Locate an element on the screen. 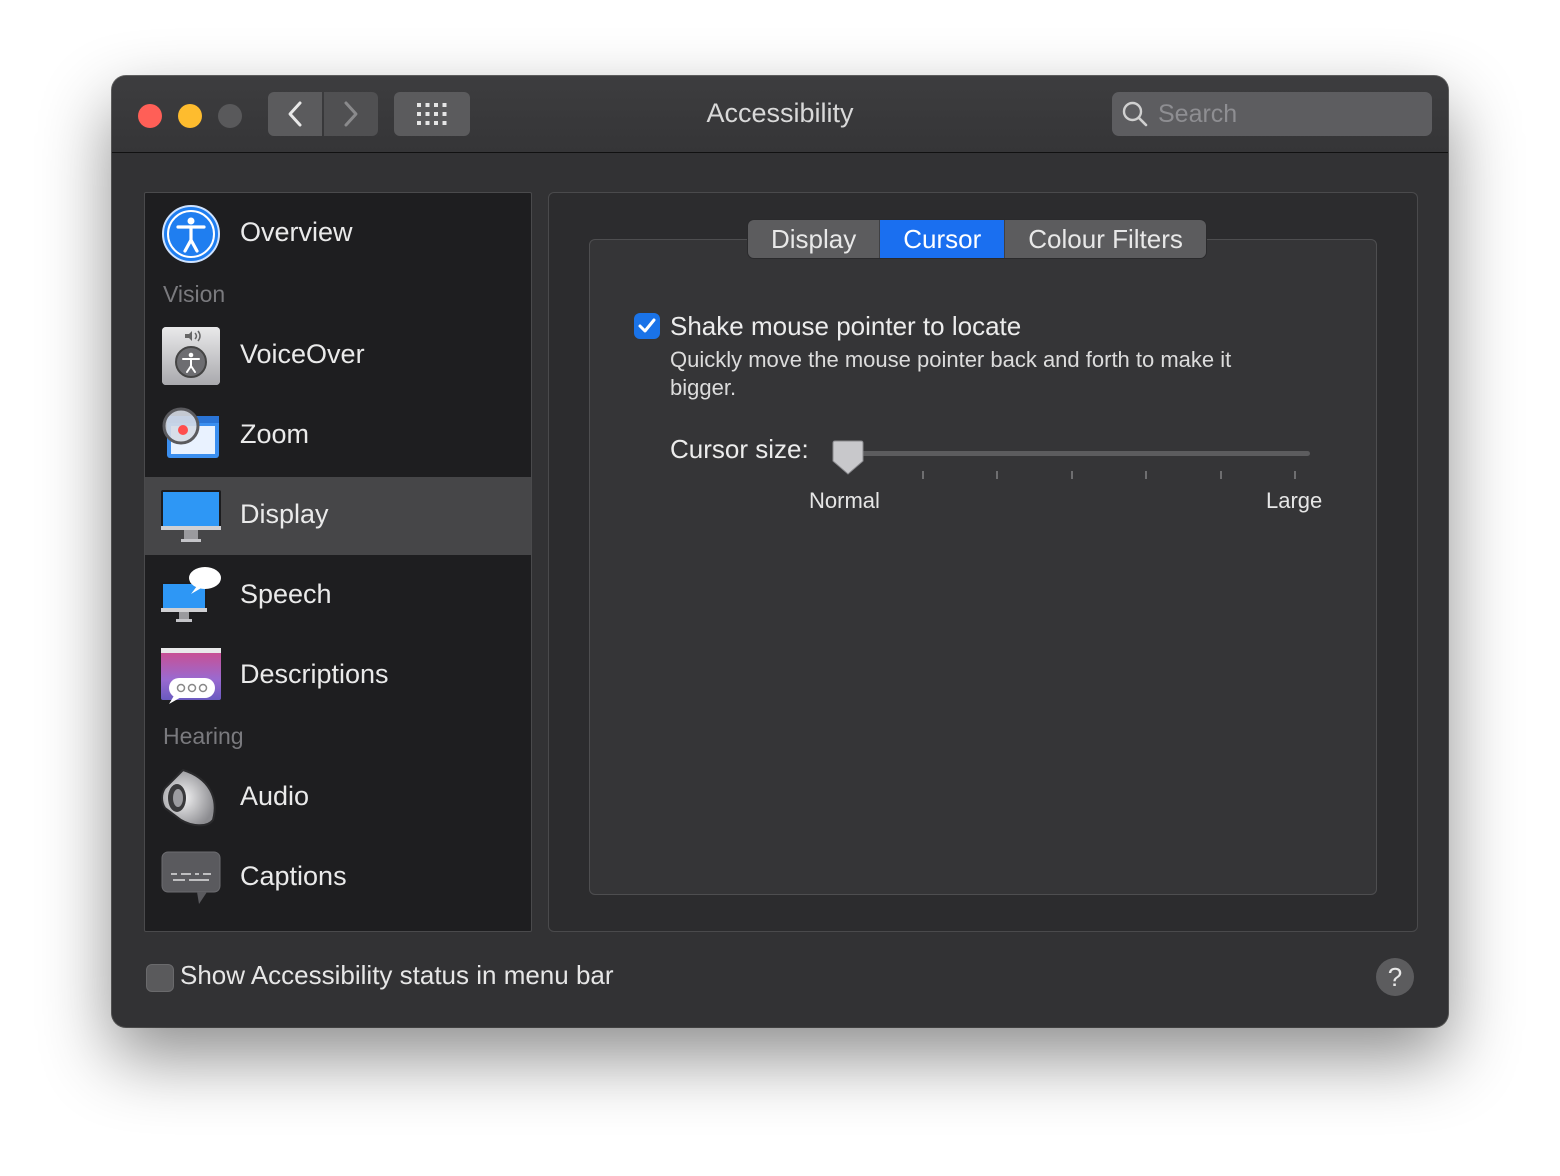 This screenshot has width=1560, height=1176. slider-max-label: Large is located at coordinates (1294, 500).